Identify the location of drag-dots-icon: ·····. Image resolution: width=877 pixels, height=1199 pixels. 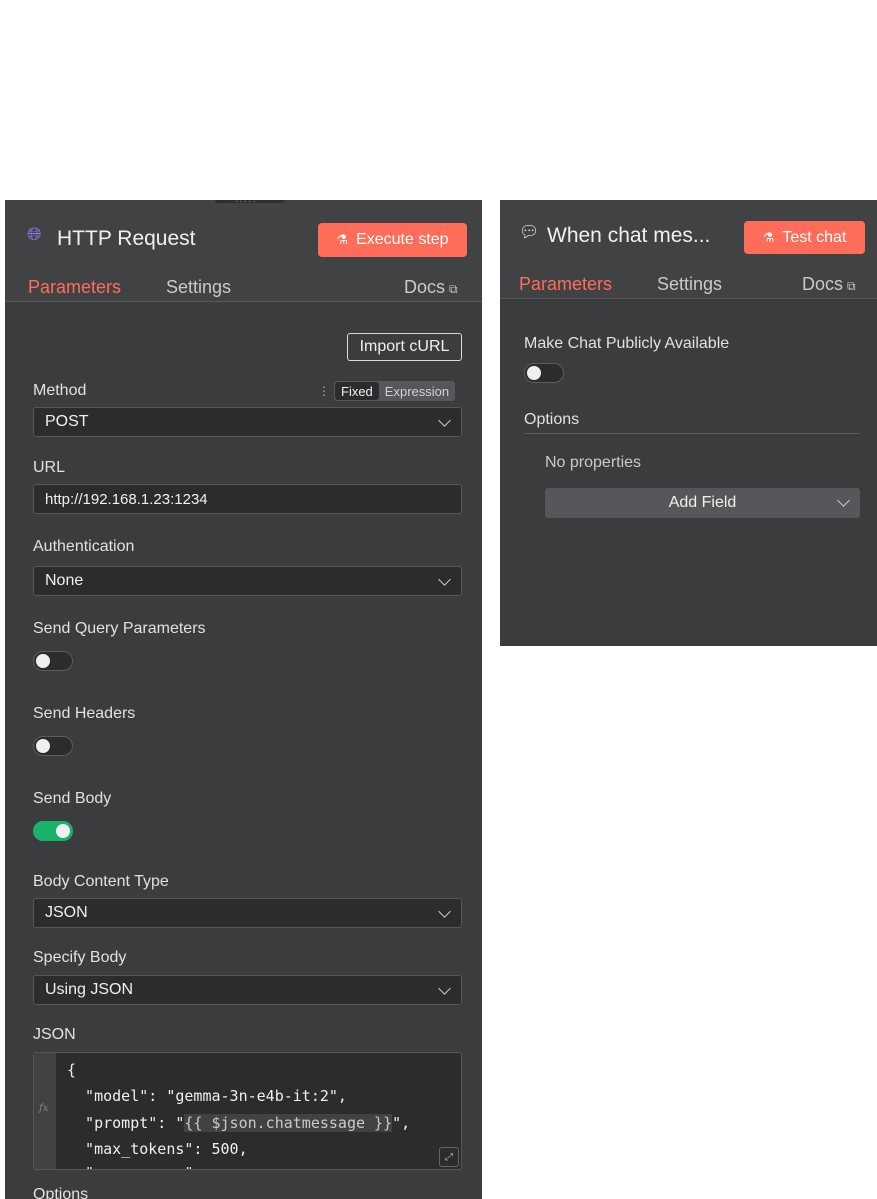
(246, 203).